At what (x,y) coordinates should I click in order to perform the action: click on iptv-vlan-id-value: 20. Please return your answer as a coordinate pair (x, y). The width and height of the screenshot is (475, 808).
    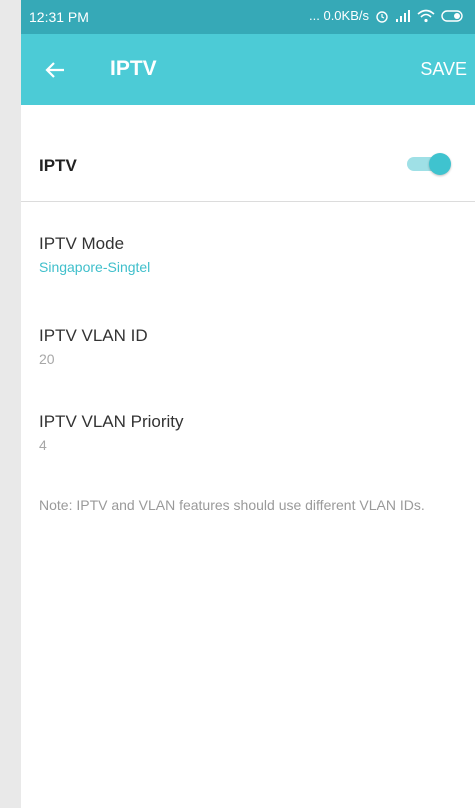
    Looking at the image, I should click on (47, 359).